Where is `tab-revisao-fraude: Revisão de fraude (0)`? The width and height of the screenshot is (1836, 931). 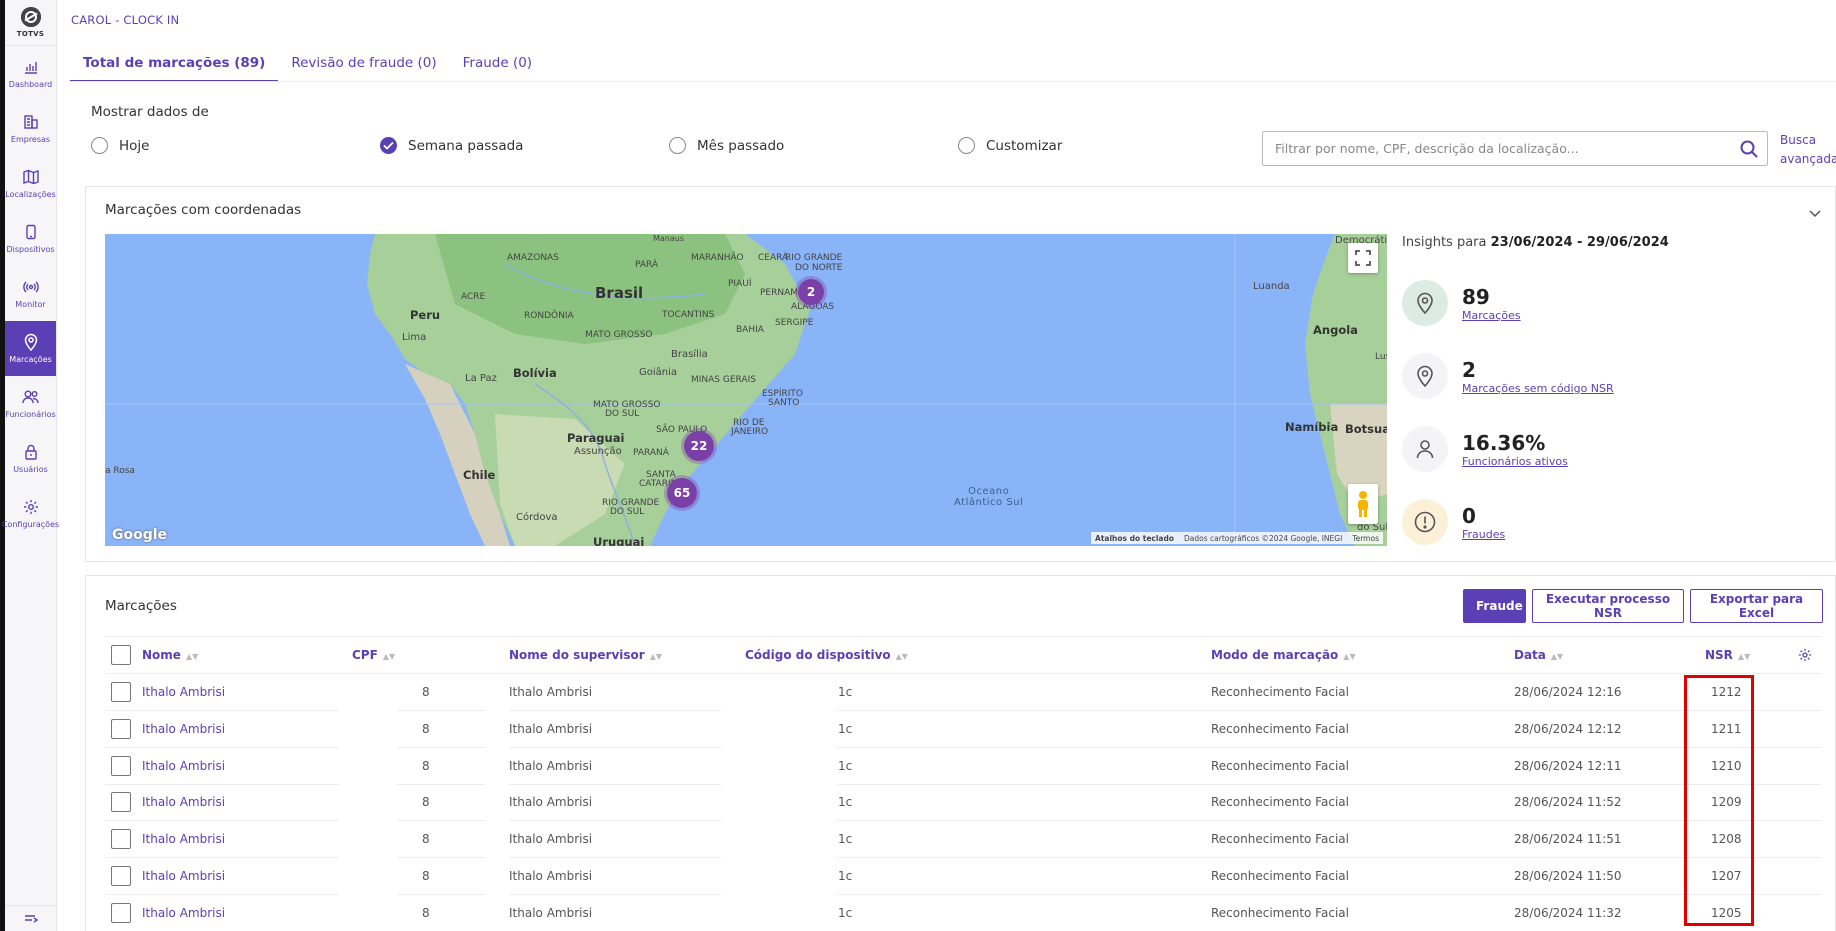
tab-revisao-fraude: Revisão de fraude (0) is located at coordinates (363, 65).